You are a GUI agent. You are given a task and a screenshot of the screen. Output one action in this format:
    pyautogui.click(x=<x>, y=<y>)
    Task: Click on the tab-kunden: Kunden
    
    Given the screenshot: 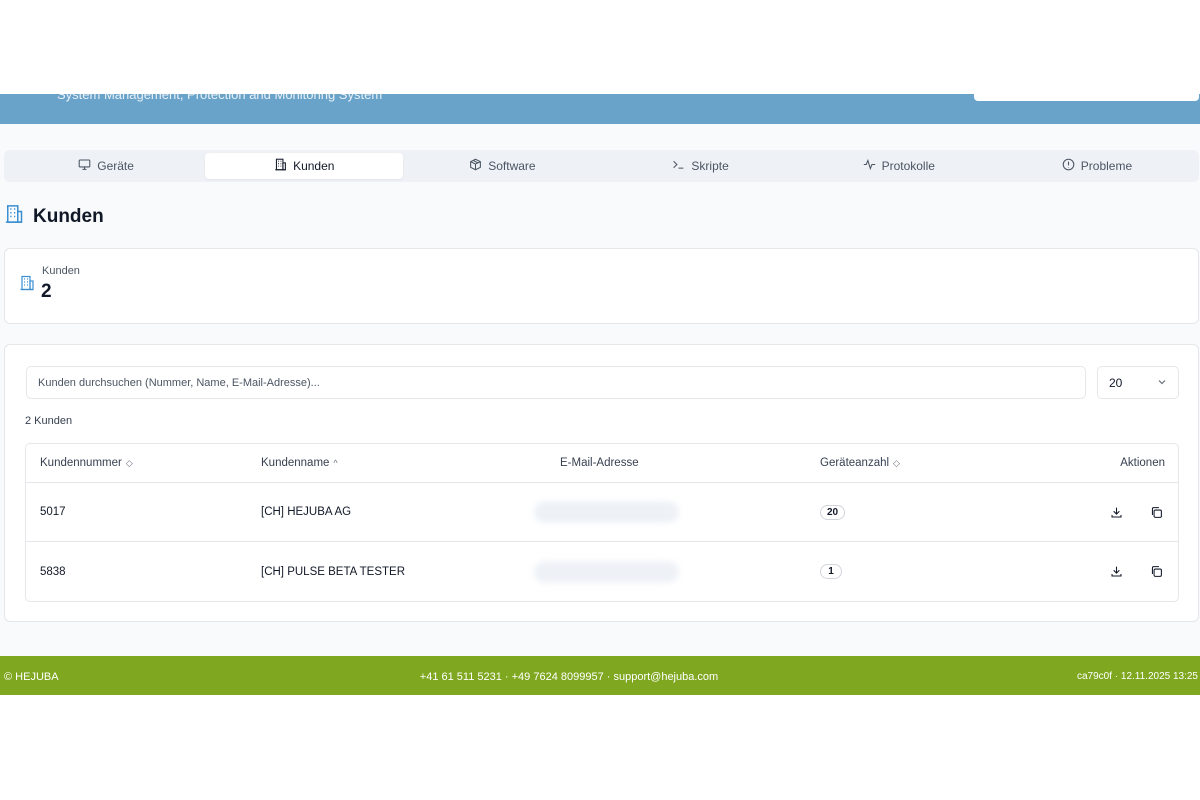 What is the action you would take?
    pyautogui.click(x=304, y=166)
    